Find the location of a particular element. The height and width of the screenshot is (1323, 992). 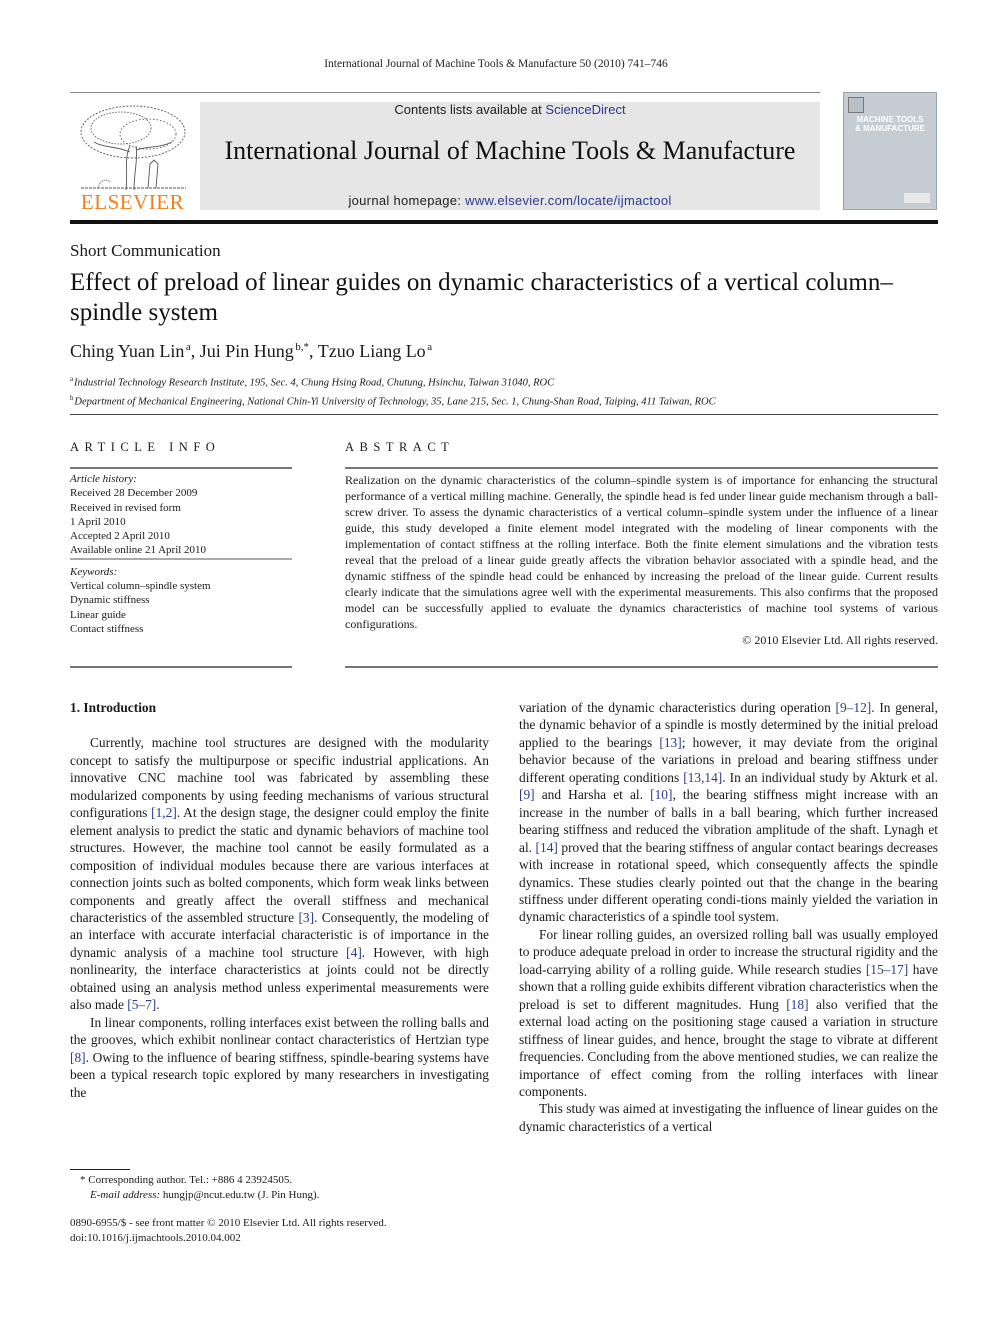

article-info-heading: ARTICLE INFO is located at coordinates (145, 447).